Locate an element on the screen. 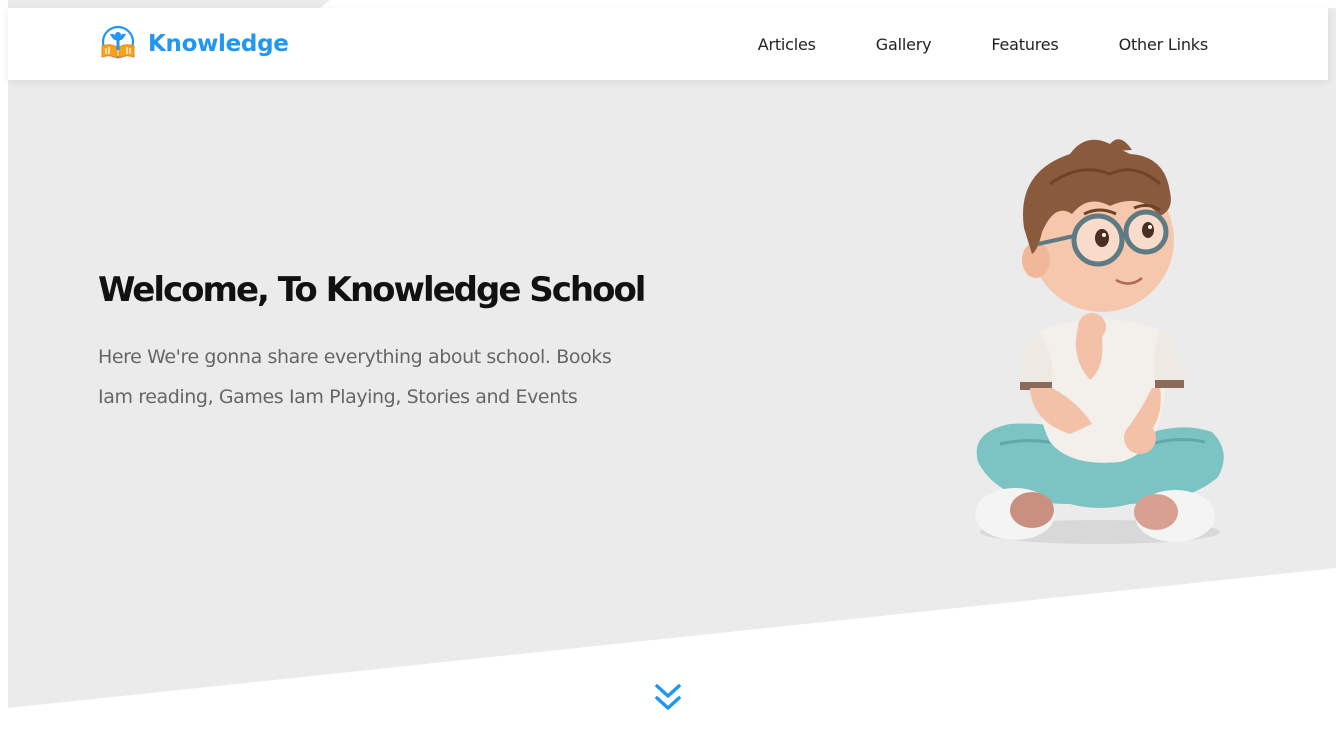 This screenshot has height=740, width=1336. scroll-down-button is located at coordinates (668, 698).